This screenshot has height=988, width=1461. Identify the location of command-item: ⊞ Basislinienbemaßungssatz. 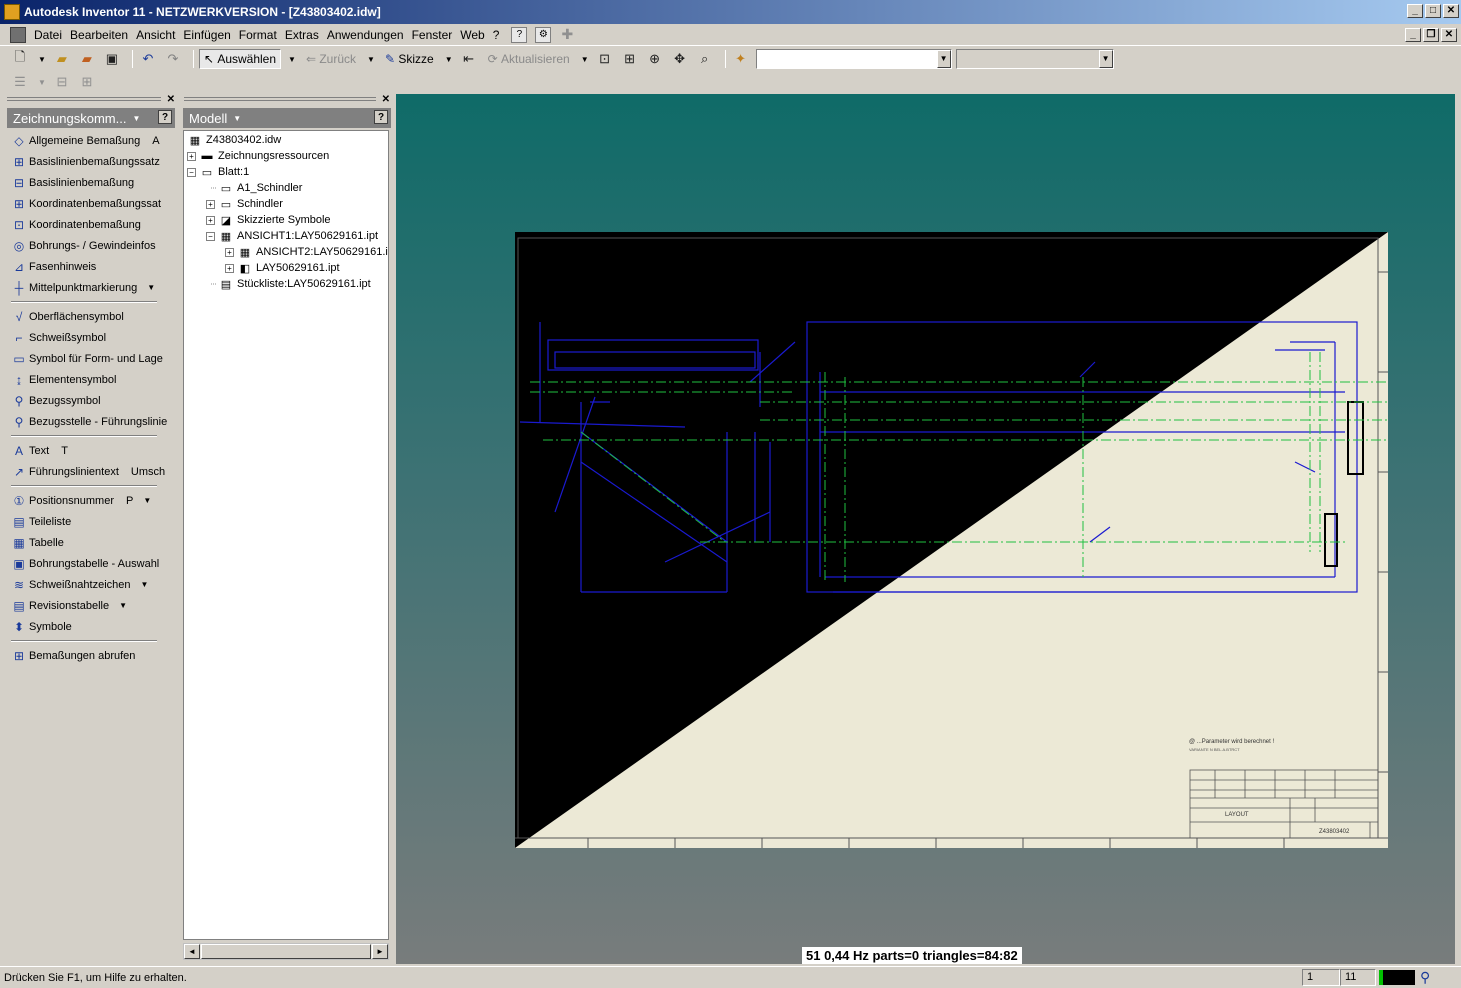
(91, 161).